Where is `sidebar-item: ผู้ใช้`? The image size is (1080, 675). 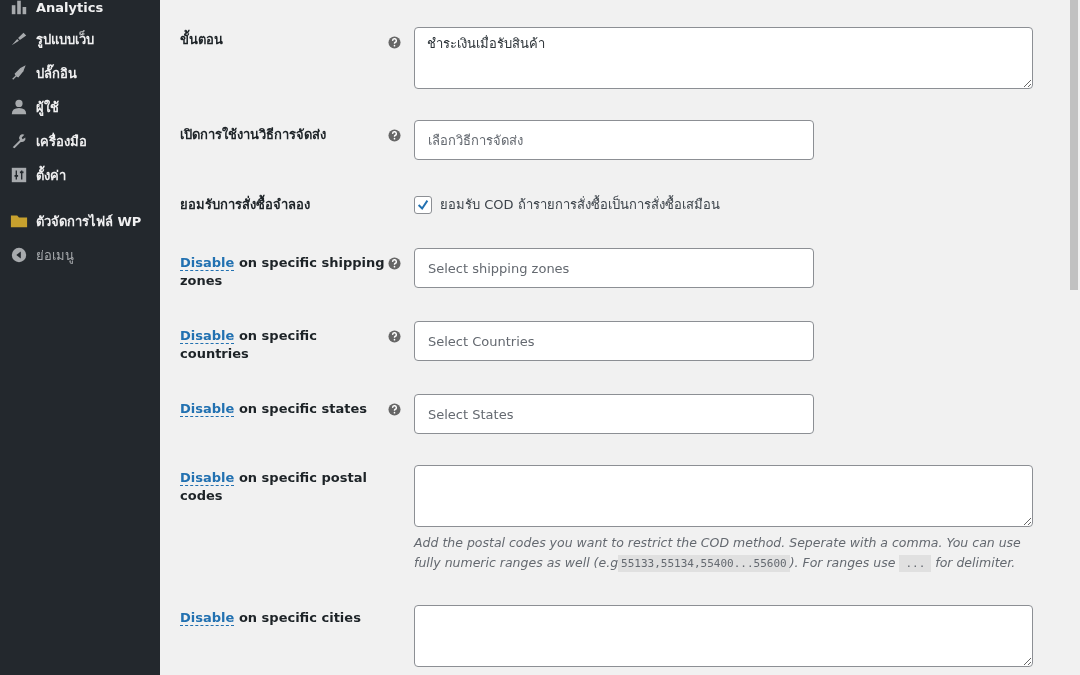
sidebar-item: ผู้ใช้ is located at coordinates (80, 107).